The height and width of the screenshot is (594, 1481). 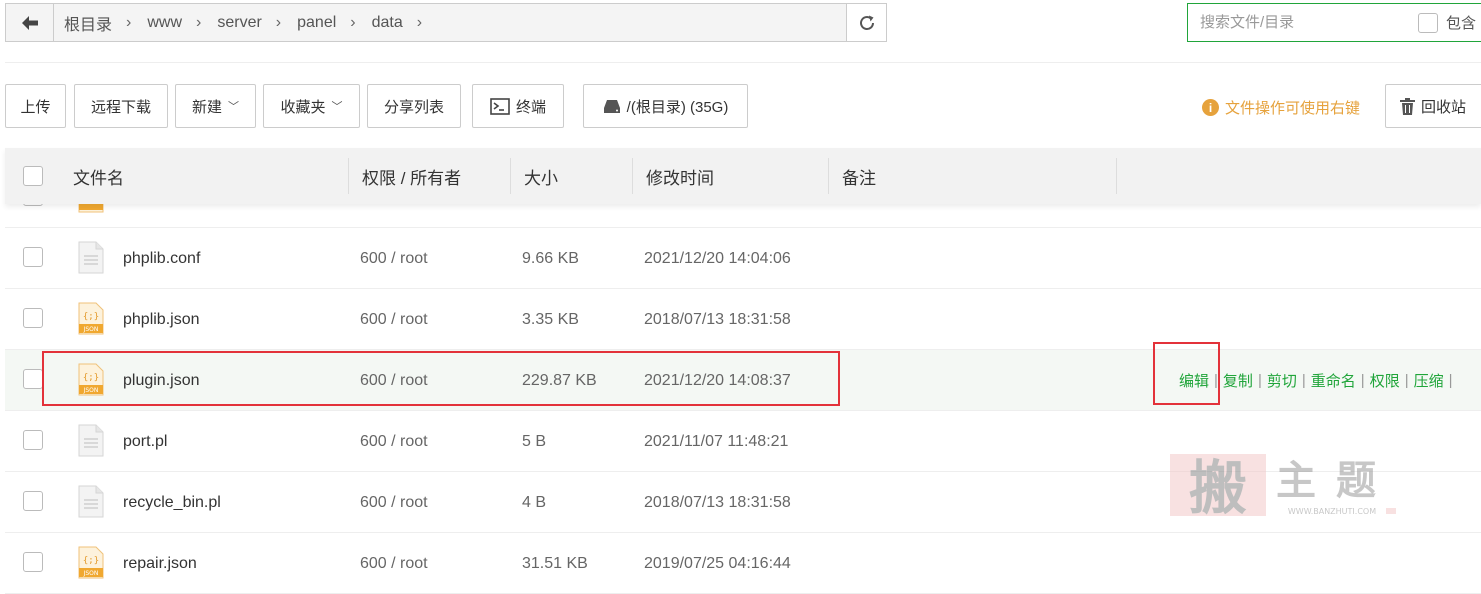 What do you see at coordinates (550, 258) in the screenshot?
I see `file-size: 9.66 KB` at bounding box center [550, 258].